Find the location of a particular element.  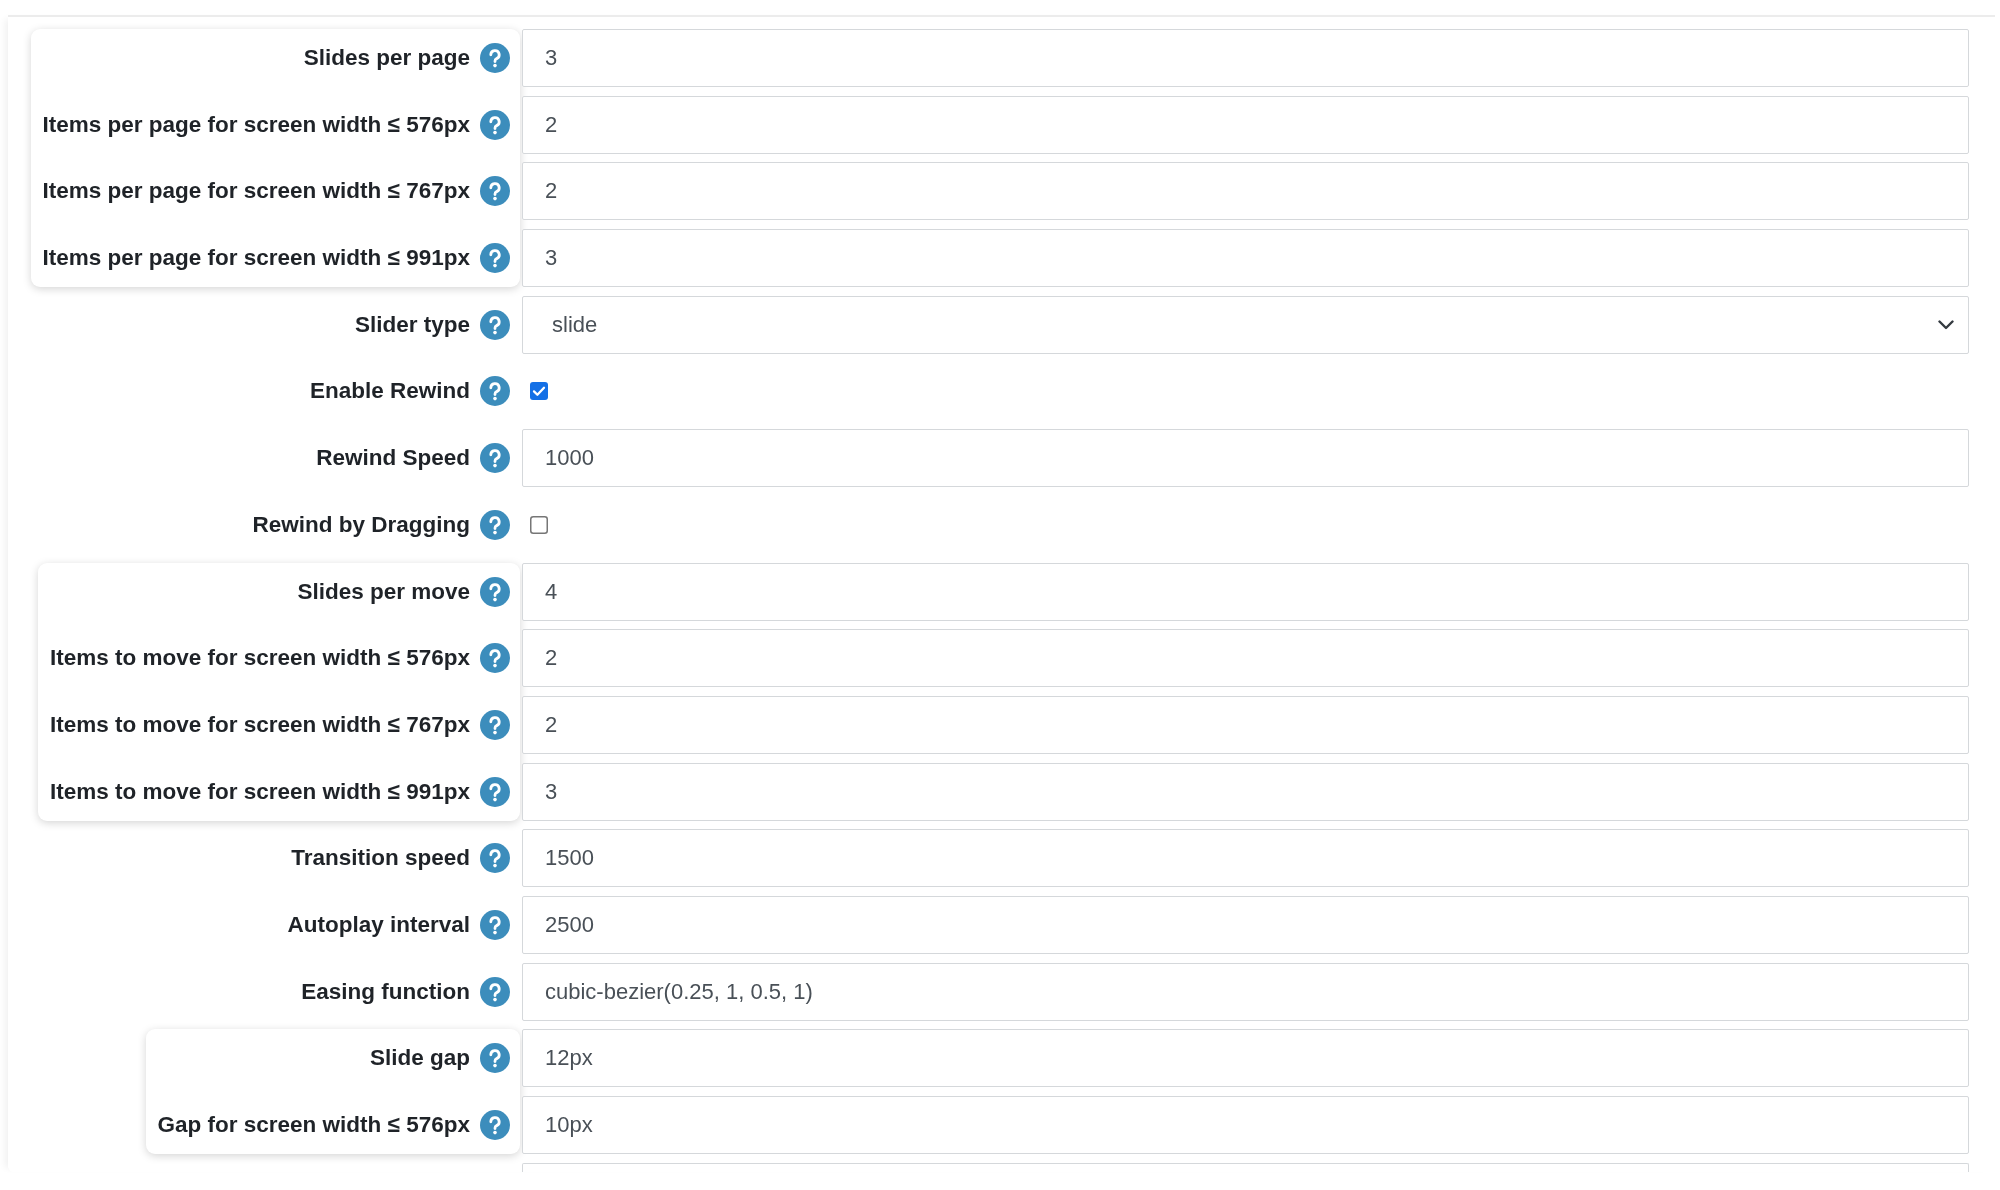

input-field is located at coordinates (1245, 1167).